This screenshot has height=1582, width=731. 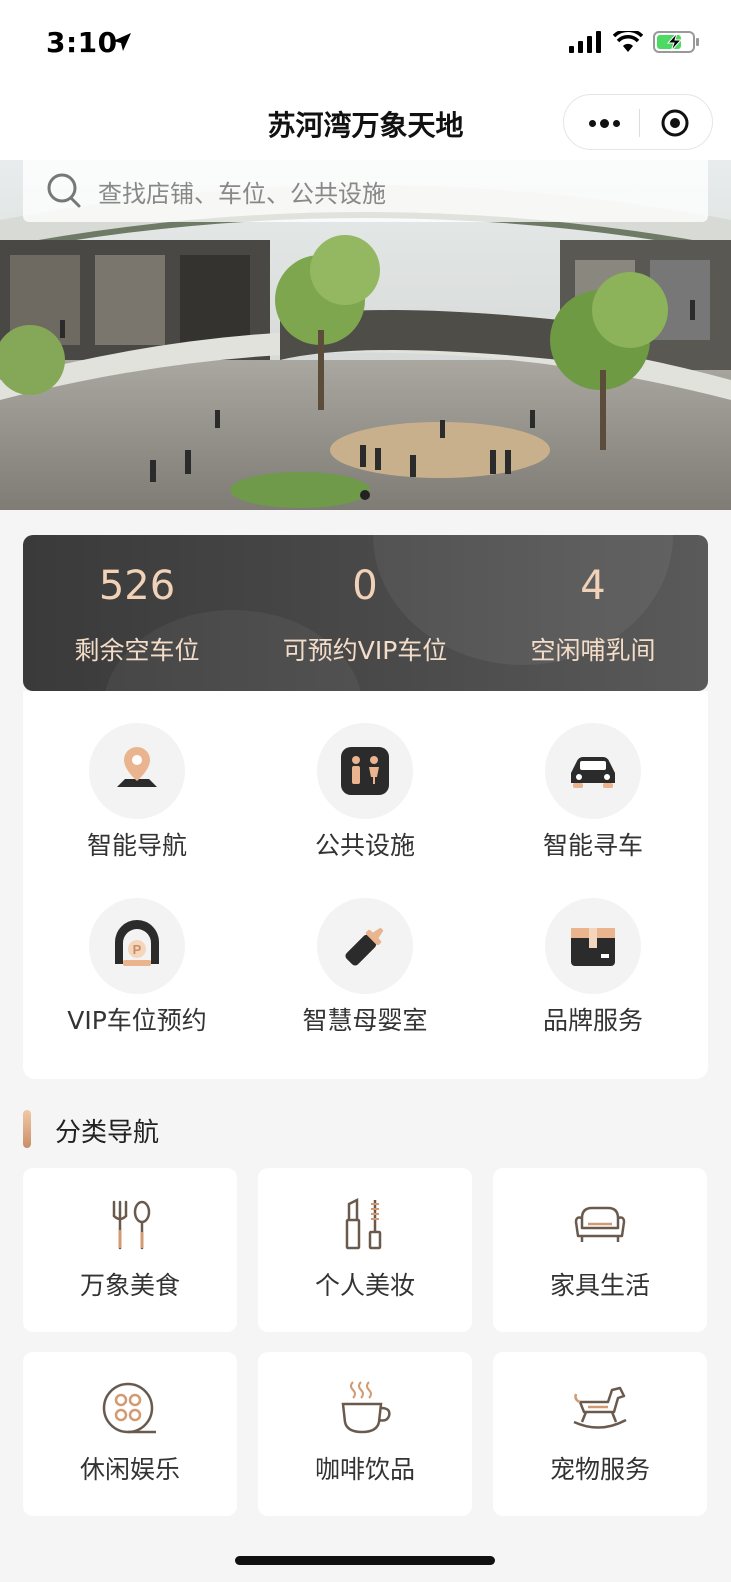 I want to click on service-nursing-room: 智慧母婴室, so click(x=365, y=953).